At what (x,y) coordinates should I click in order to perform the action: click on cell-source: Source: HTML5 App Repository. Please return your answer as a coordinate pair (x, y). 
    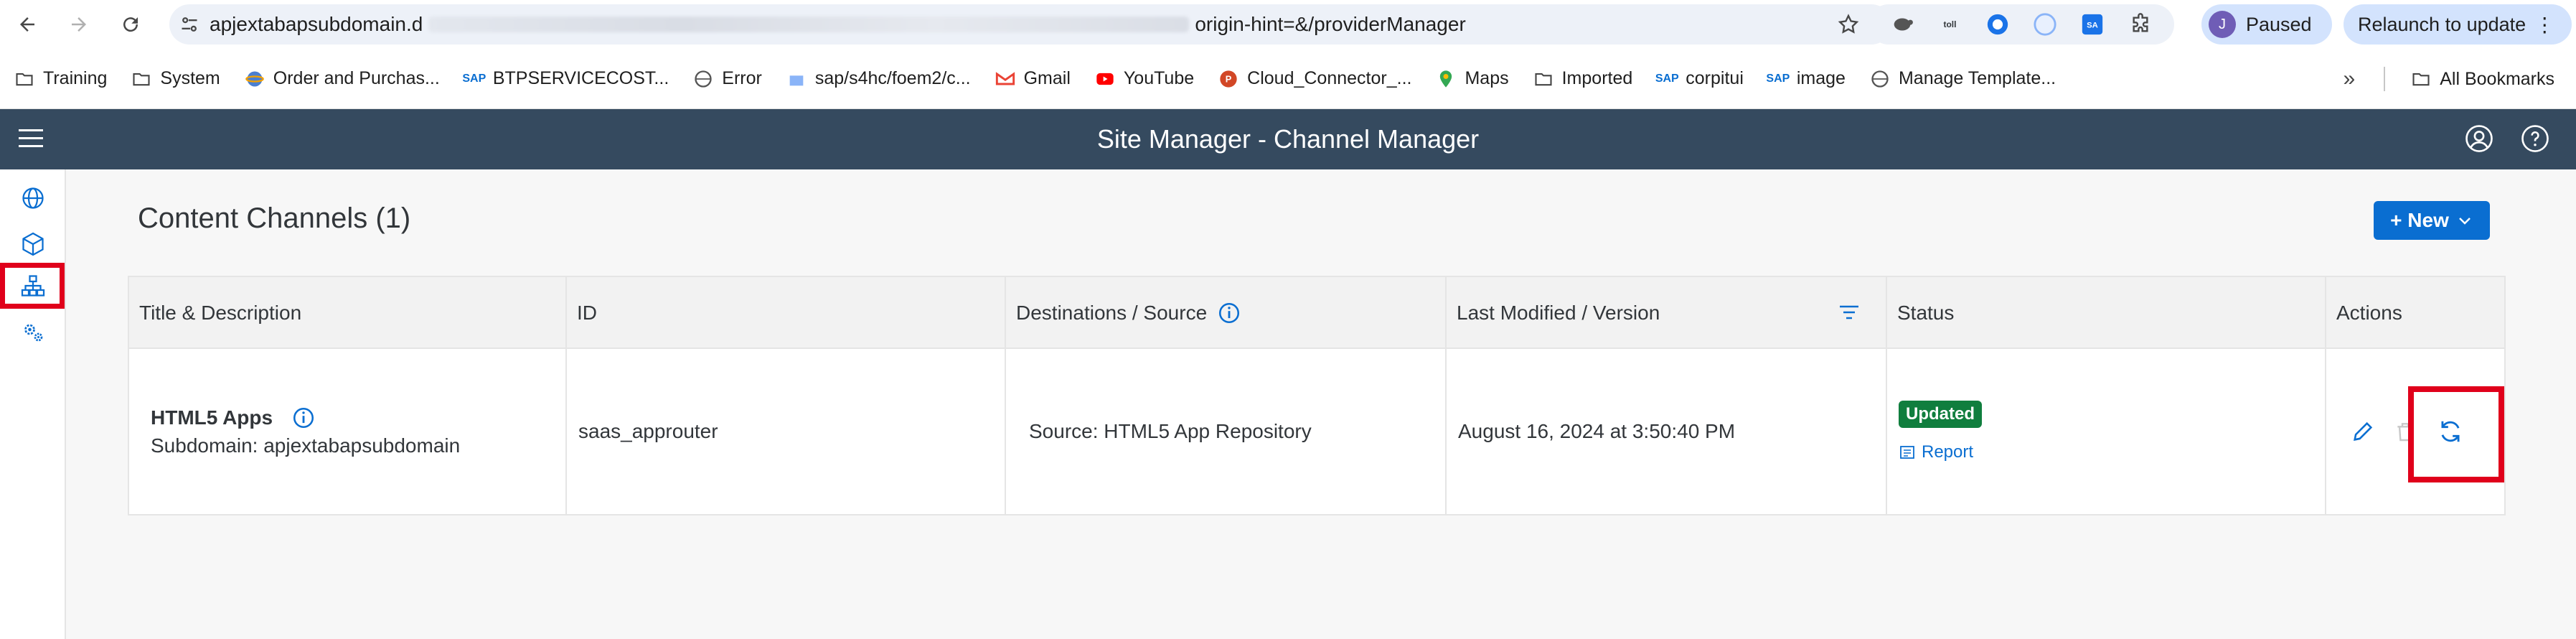
    Looking at the image, I should click on (1226, 431).